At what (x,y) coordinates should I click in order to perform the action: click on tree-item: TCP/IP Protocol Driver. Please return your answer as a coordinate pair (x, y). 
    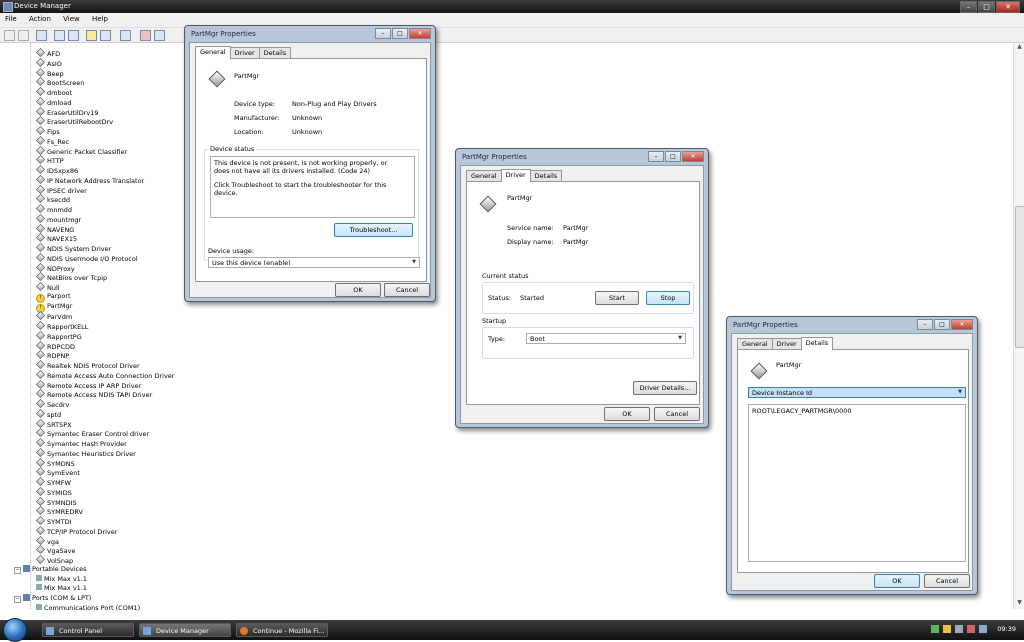
    Looking at the image, I should click on (76, 530).